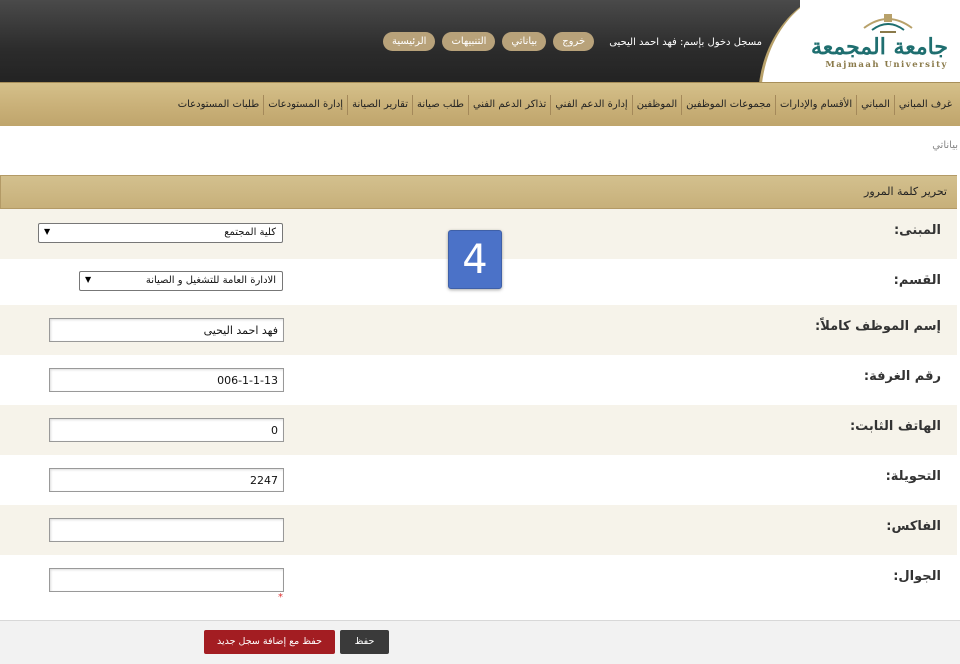 The height and width of the screenshot is (664, 960). What do you see at coordinates (478, 430) in the screenshot?
I see `phone-row: الهاتف الثابت: 0` at bounding box center [478, 430].